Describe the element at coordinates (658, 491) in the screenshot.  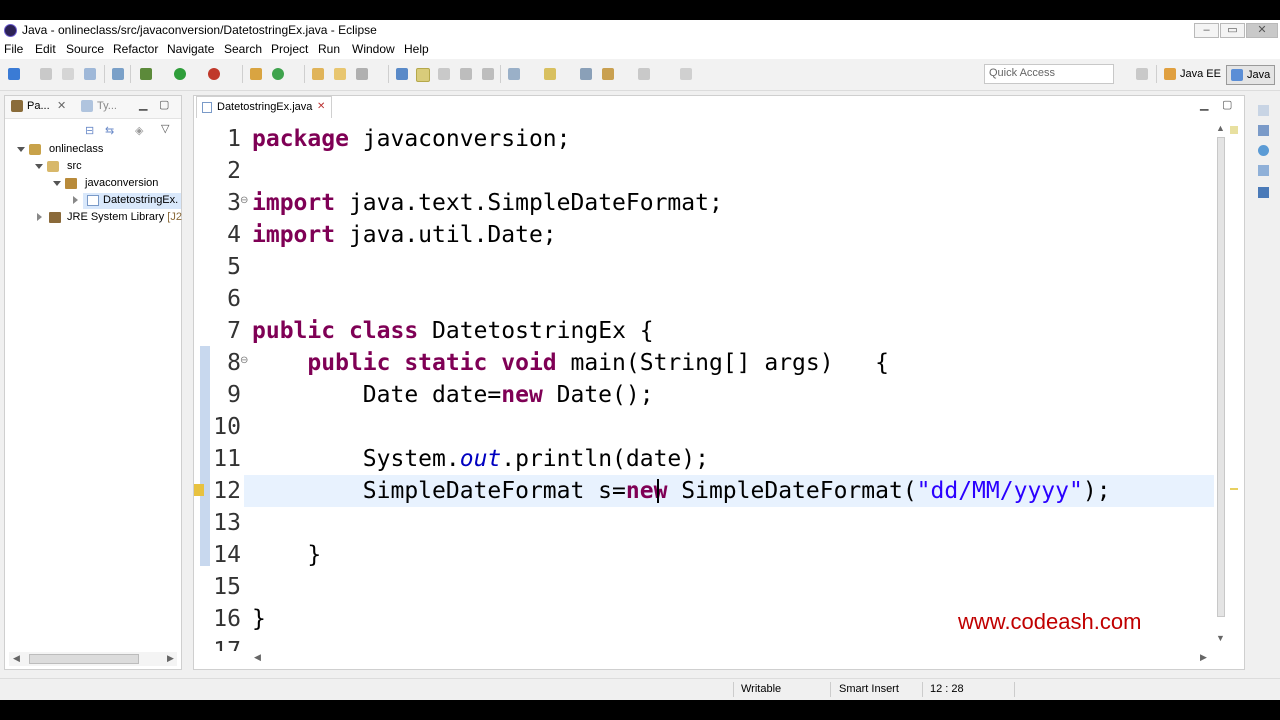
I see `text-cursor` at that location.